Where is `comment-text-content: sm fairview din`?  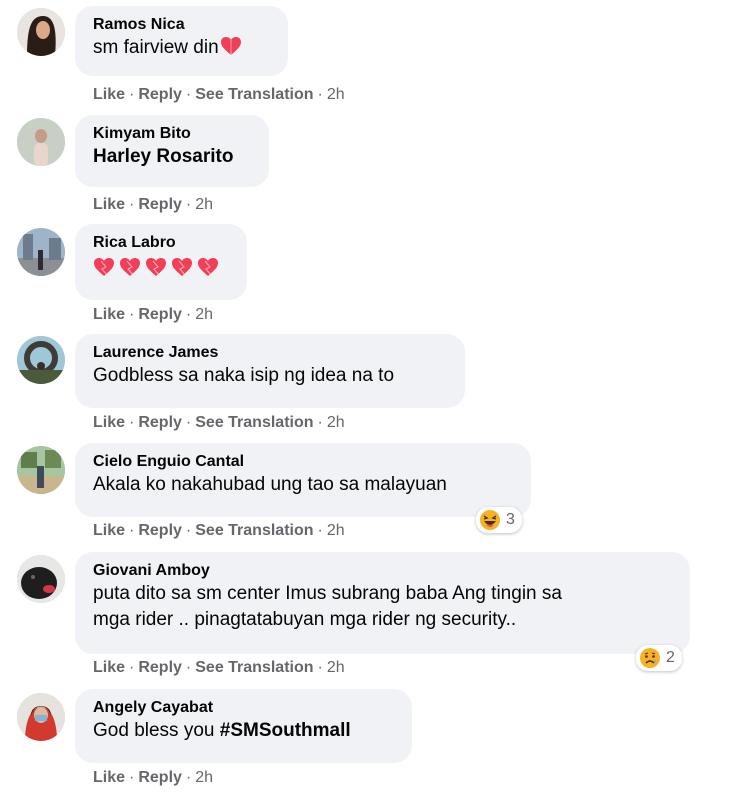
comment-text-content: sm fairview din is located at coordinates (156, 47).